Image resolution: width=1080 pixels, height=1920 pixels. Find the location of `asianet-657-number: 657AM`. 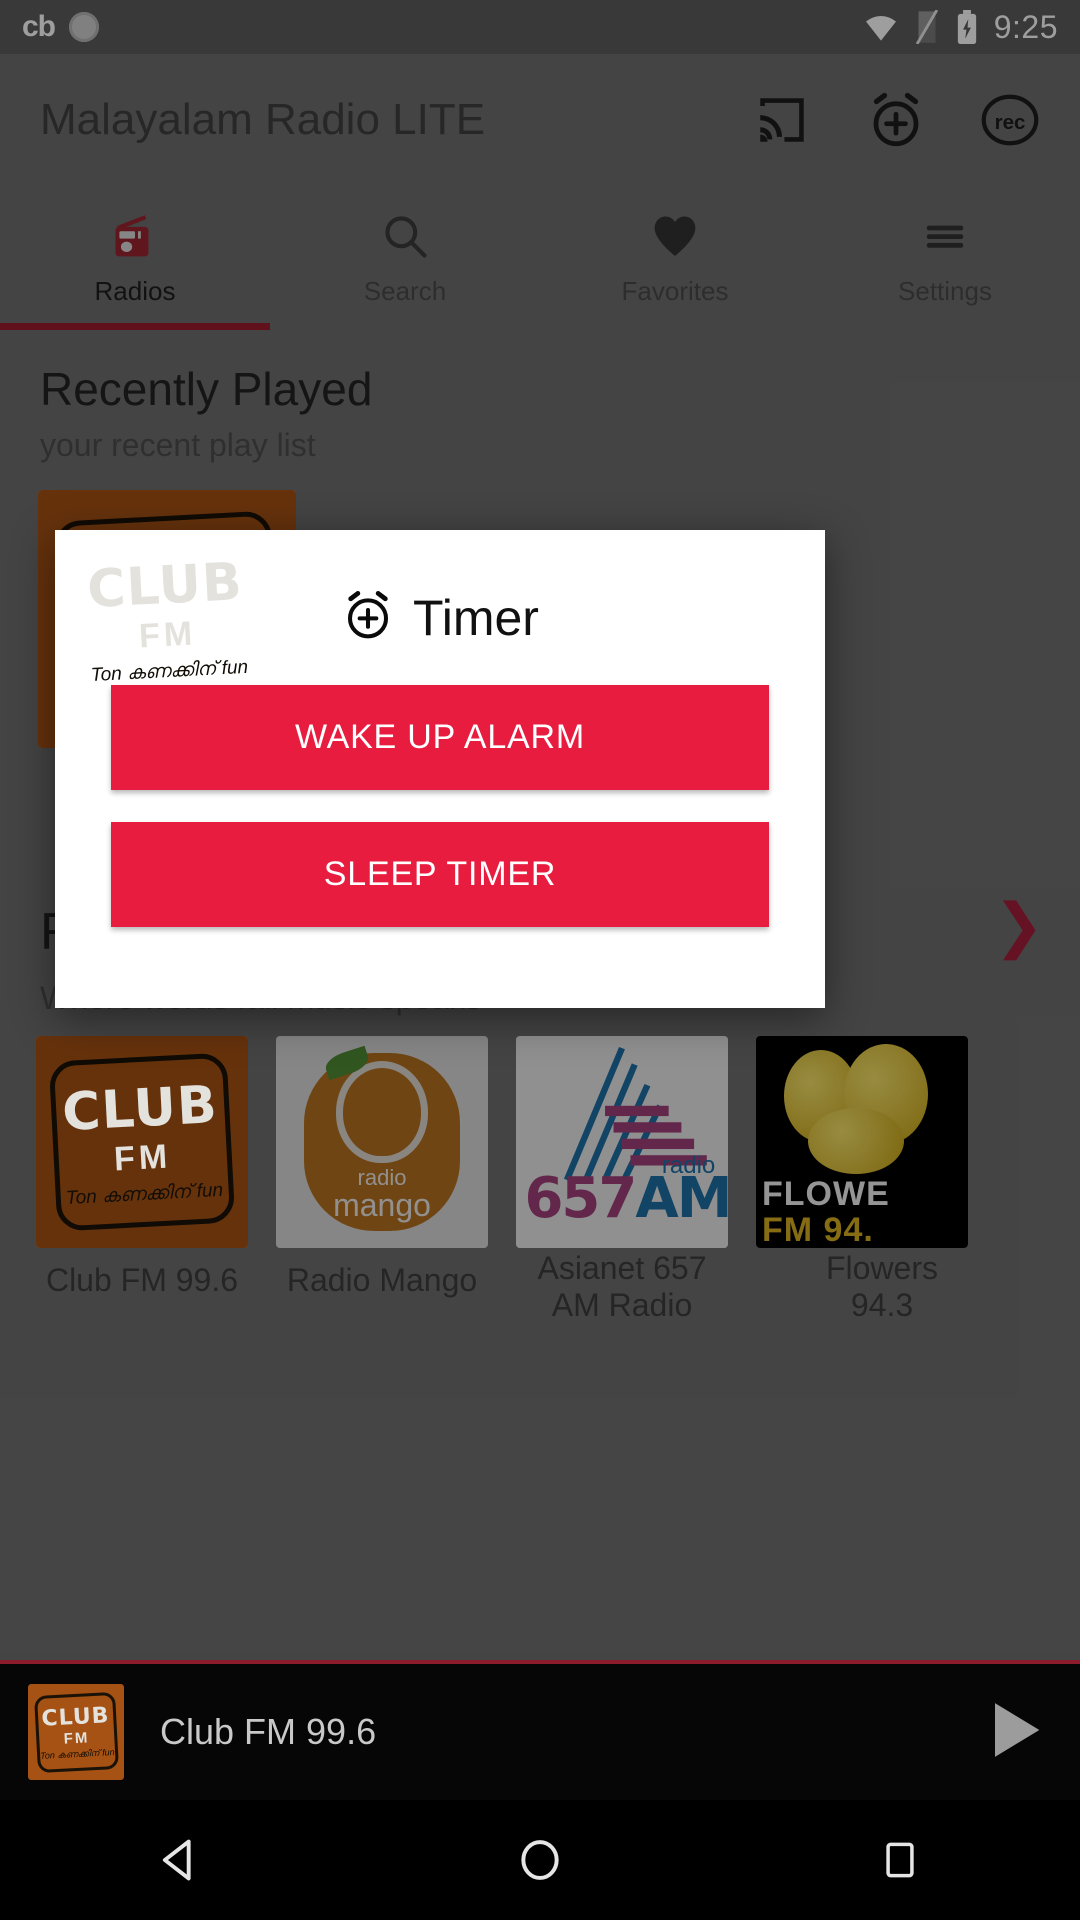

asianet-657-number: 657AM is located at coordinates (626, 1198).